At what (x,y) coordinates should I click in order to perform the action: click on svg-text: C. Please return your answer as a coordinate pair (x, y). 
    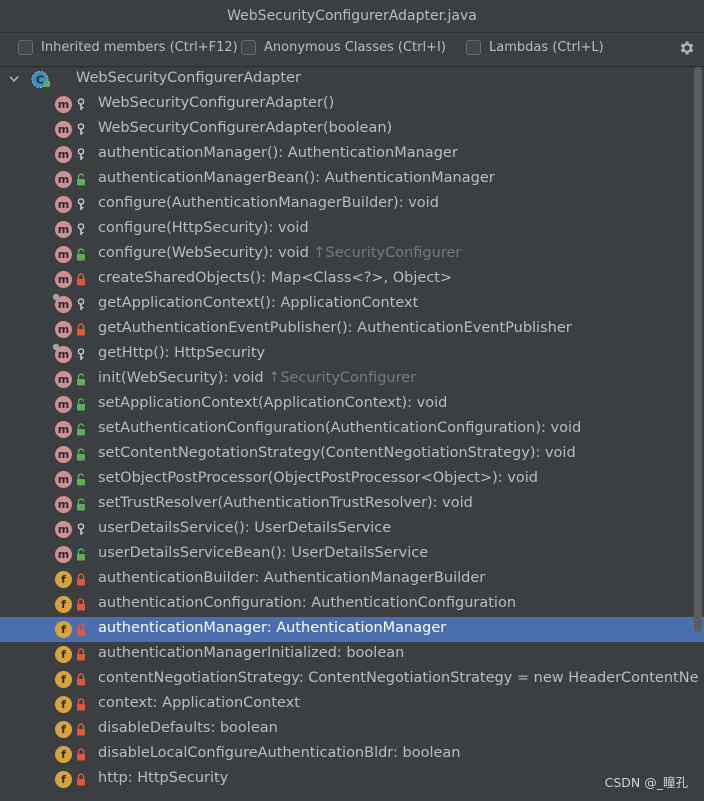
    Looking at the image, I should click on (40, 80).